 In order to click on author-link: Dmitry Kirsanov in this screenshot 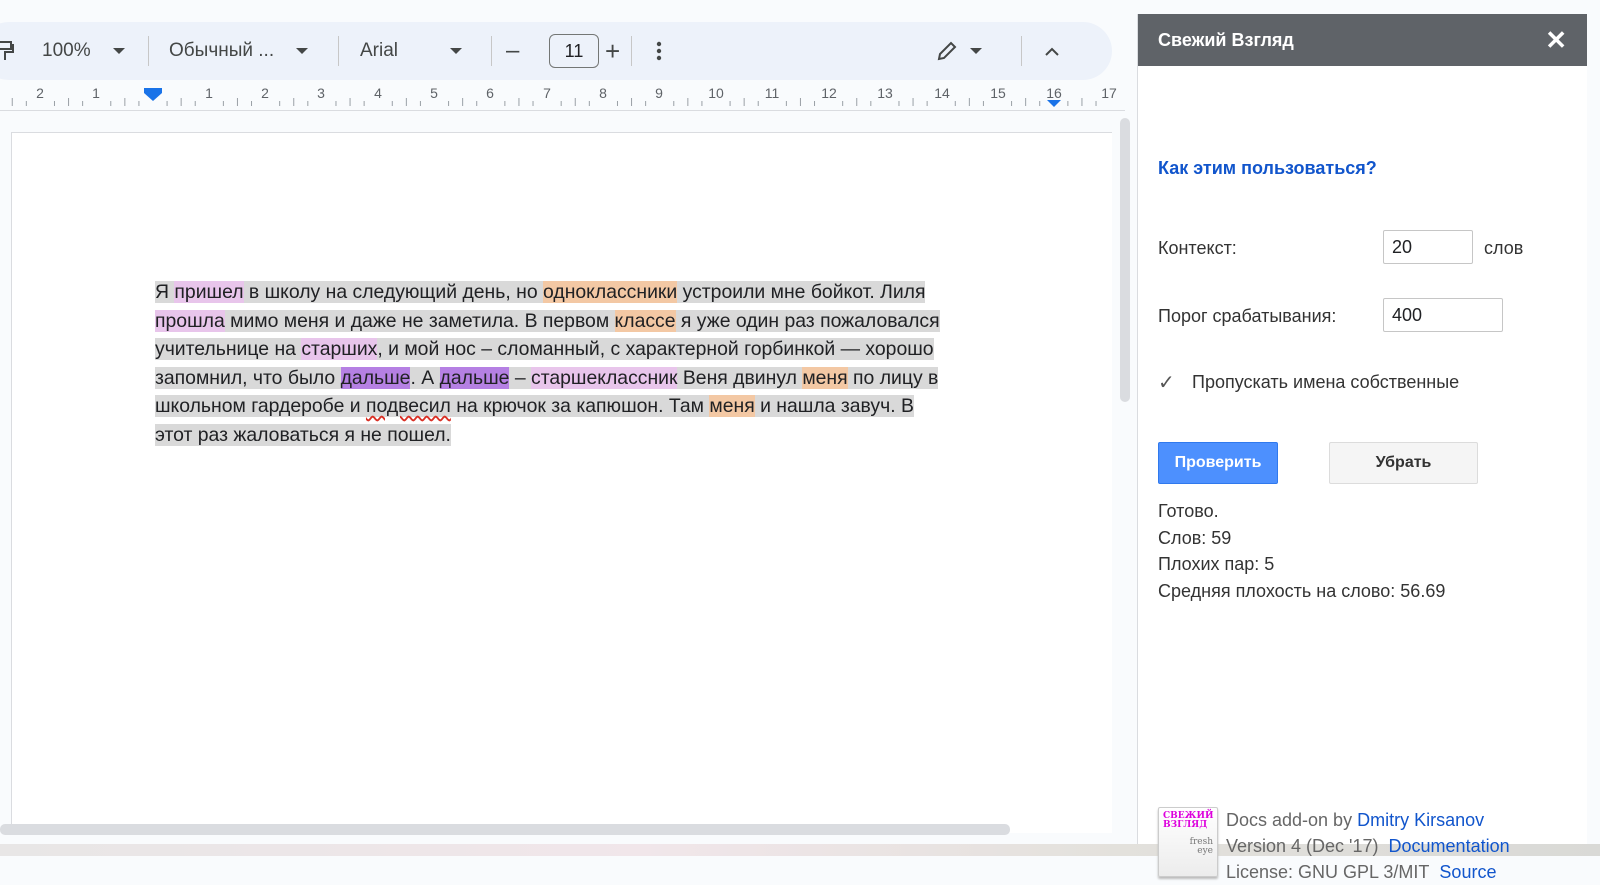, I will do `click(1420, 820)`.